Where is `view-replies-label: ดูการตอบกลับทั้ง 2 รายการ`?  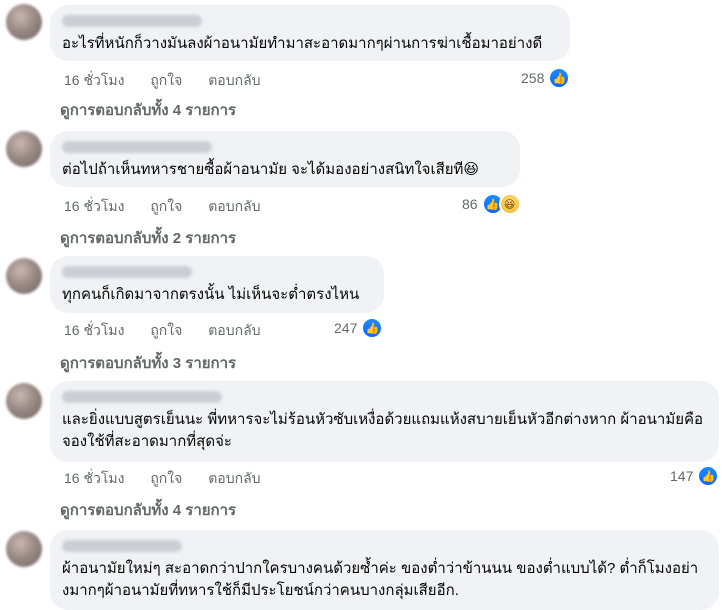 view-replies-label: ดูการตอบกลับทั้ง 2 รายการ is located at coordinates (148, 238).